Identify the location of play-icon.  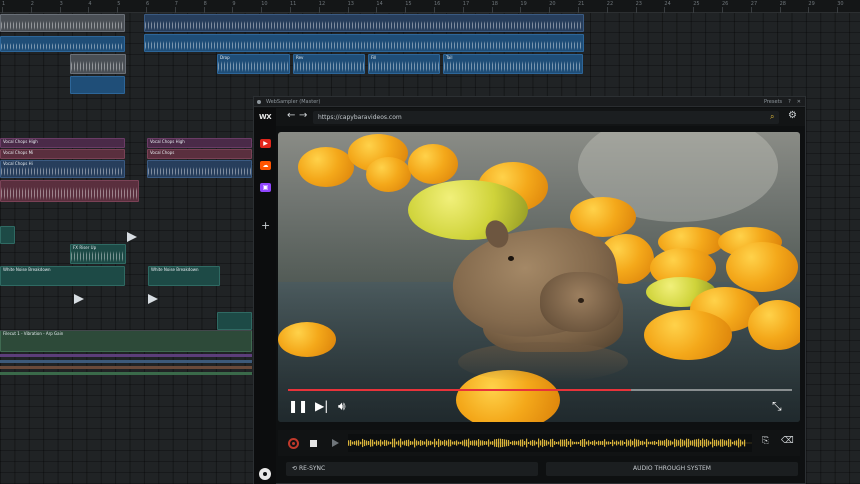
(335, 443).